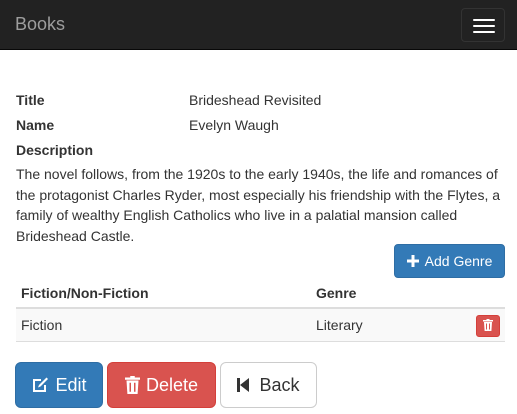  I want to click on plus-icon, so click(412, 261).